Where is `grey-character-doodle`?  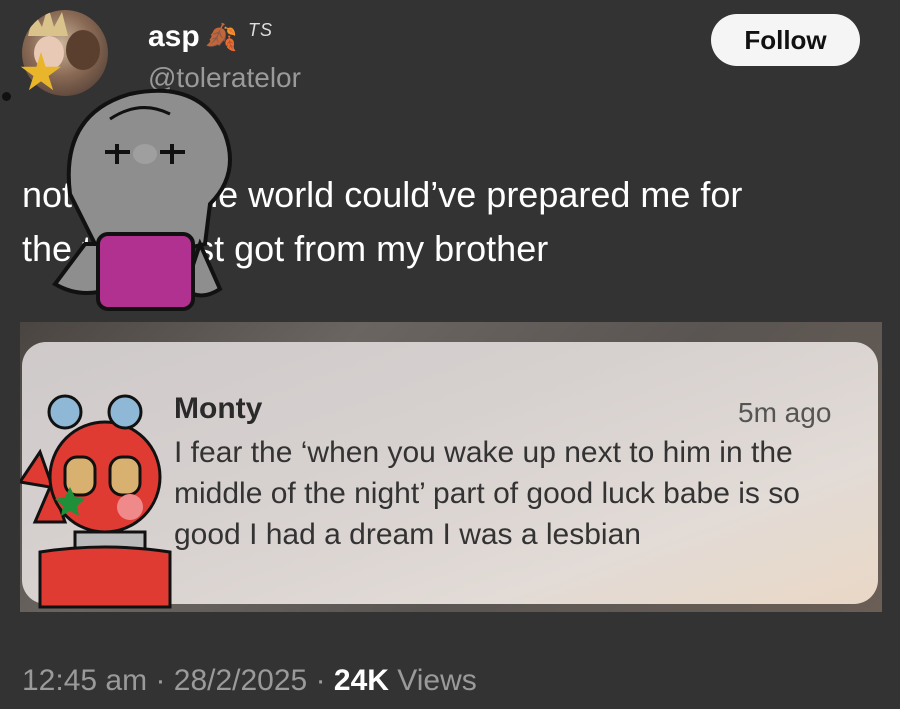 grey-character-doodle is located at coordinates (142, 199).